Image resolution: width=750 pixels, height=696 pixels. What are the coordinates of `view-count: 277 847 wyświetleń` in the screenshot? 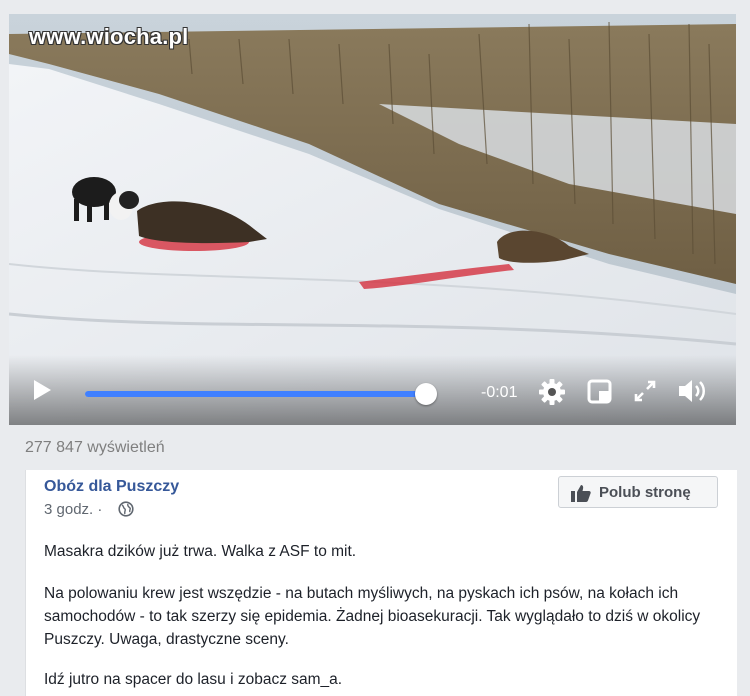 It's located at (95, 447).